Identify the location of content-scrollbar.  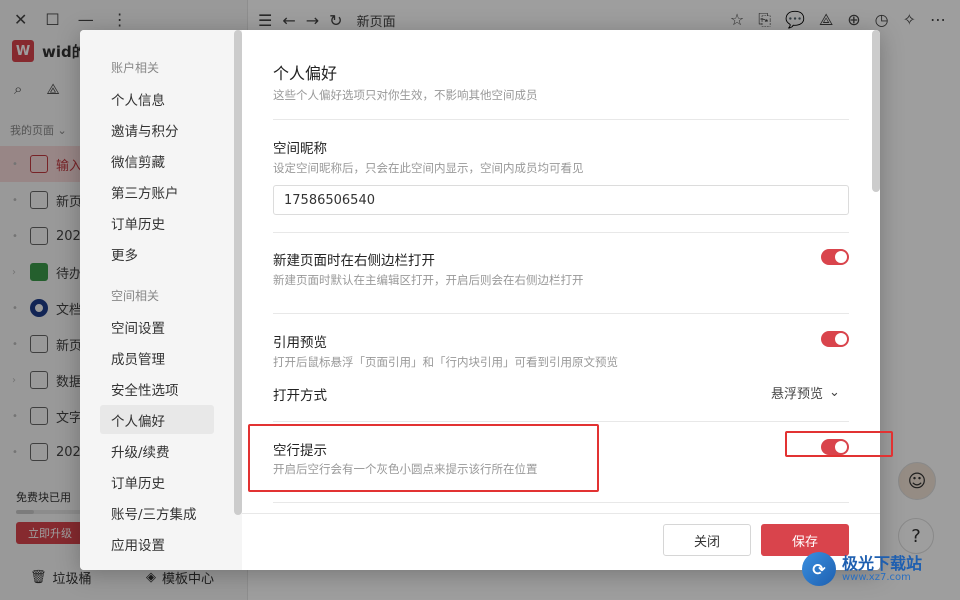
(876, 111).